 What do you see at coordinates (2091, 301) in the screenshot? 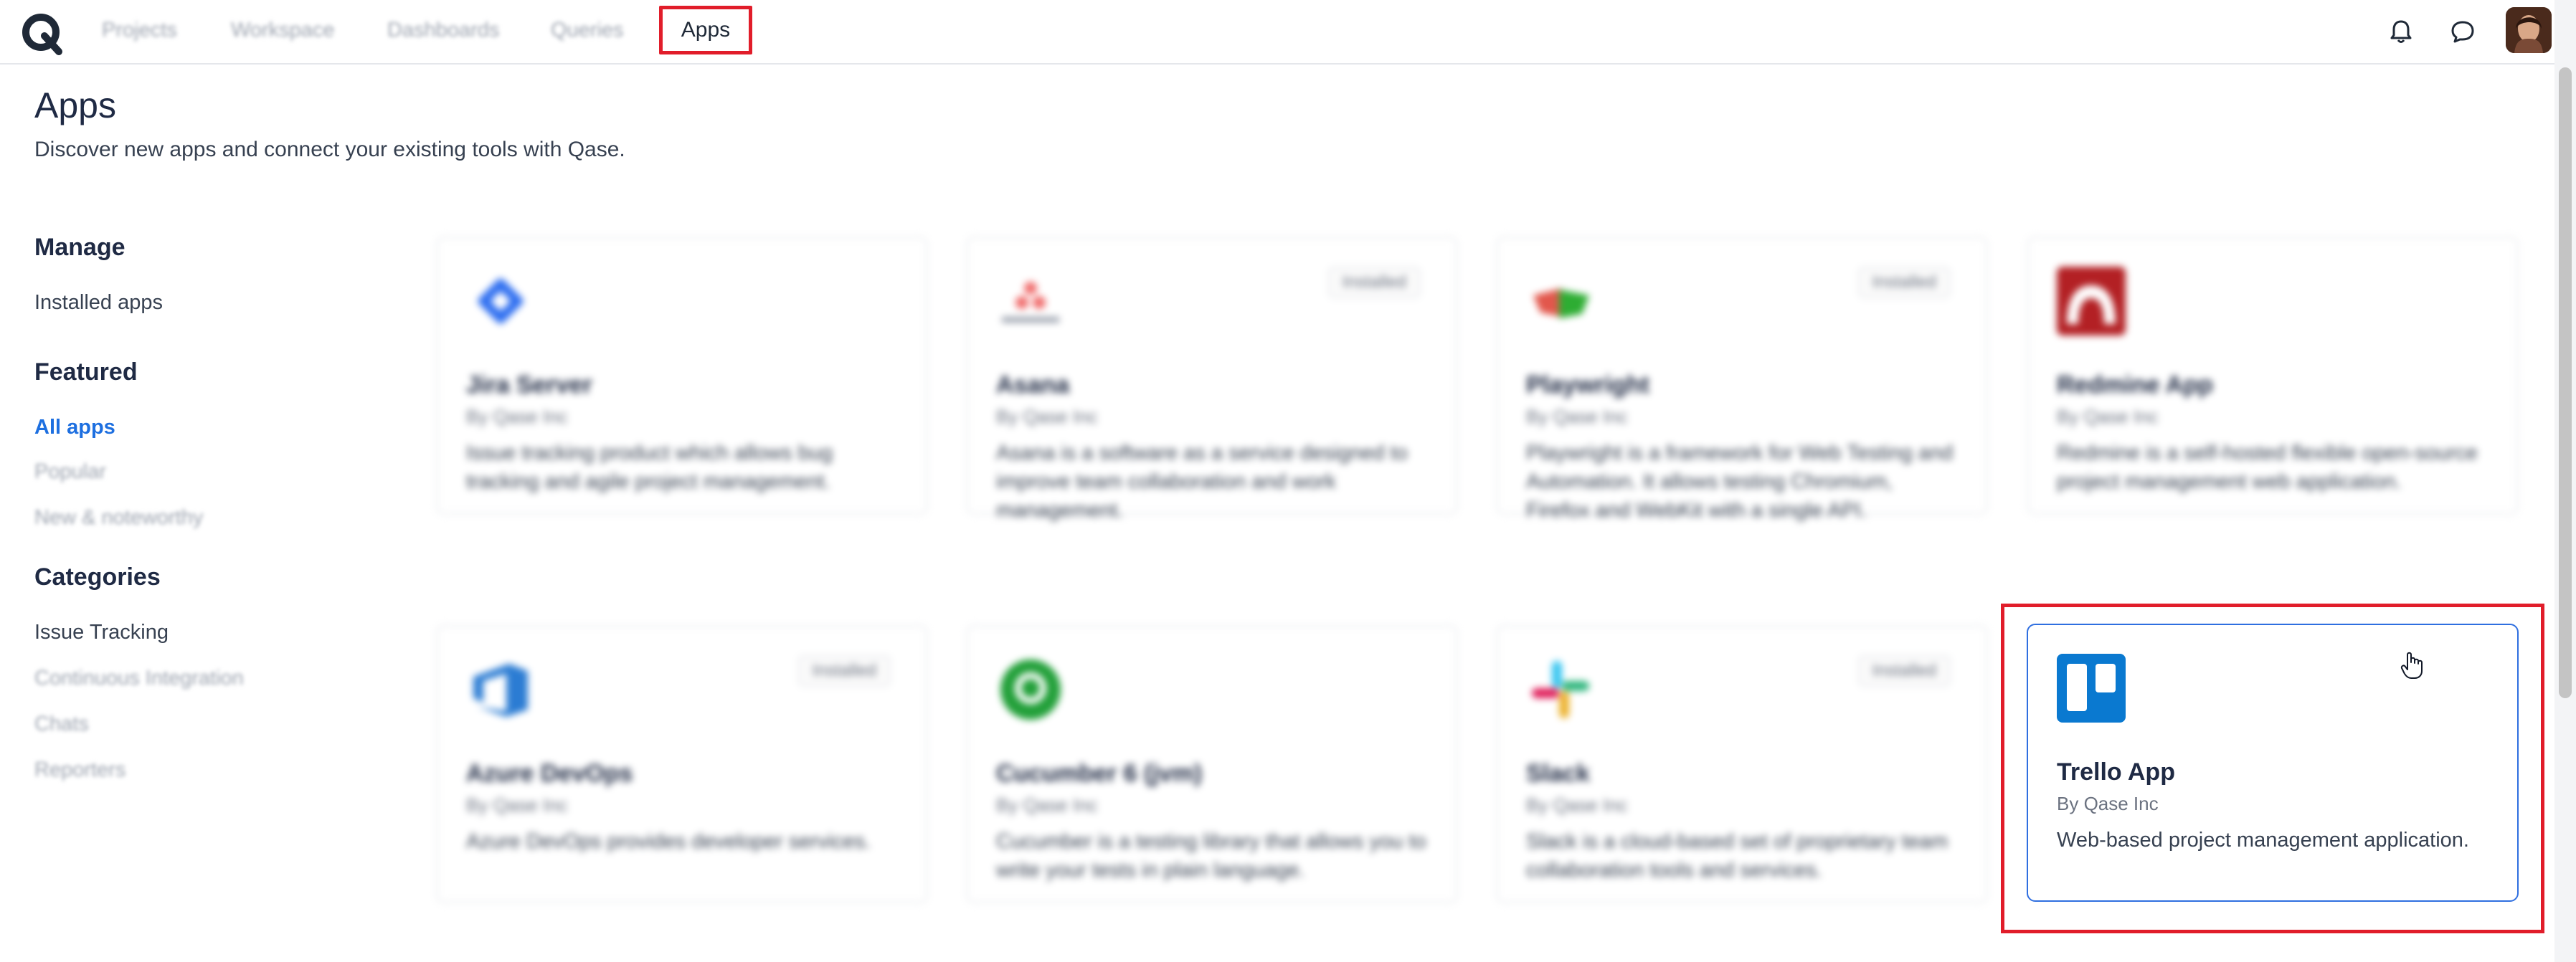
I see `redmine-icon` at bounding box center [2091, 301].